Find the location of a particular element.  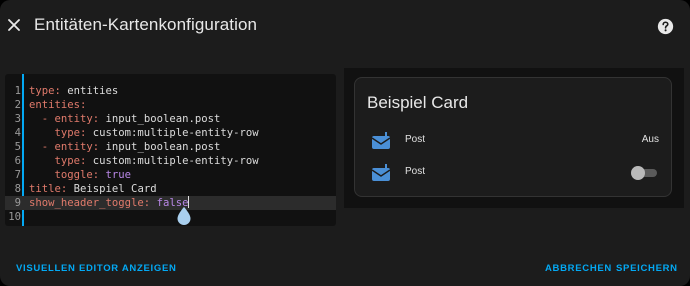

line-code: show_header_toggle: false is located at coordinates (109, 203).